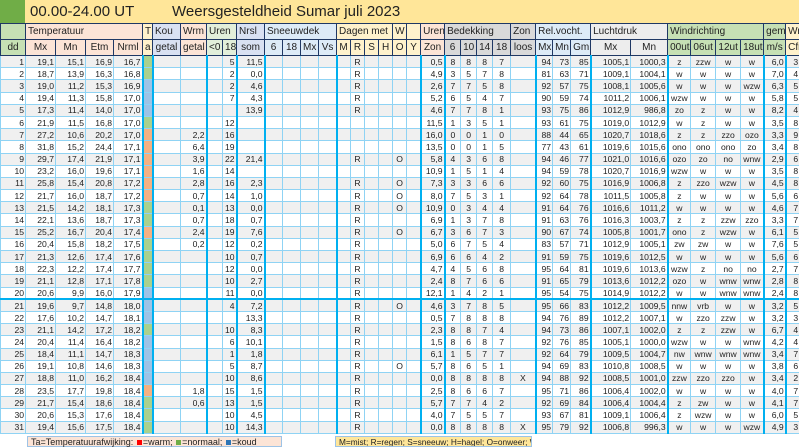  What do you see at coordinates (679, 244) in the screenshot?
I see `cell-windrichting: zw` at bounding box center [679, 244].